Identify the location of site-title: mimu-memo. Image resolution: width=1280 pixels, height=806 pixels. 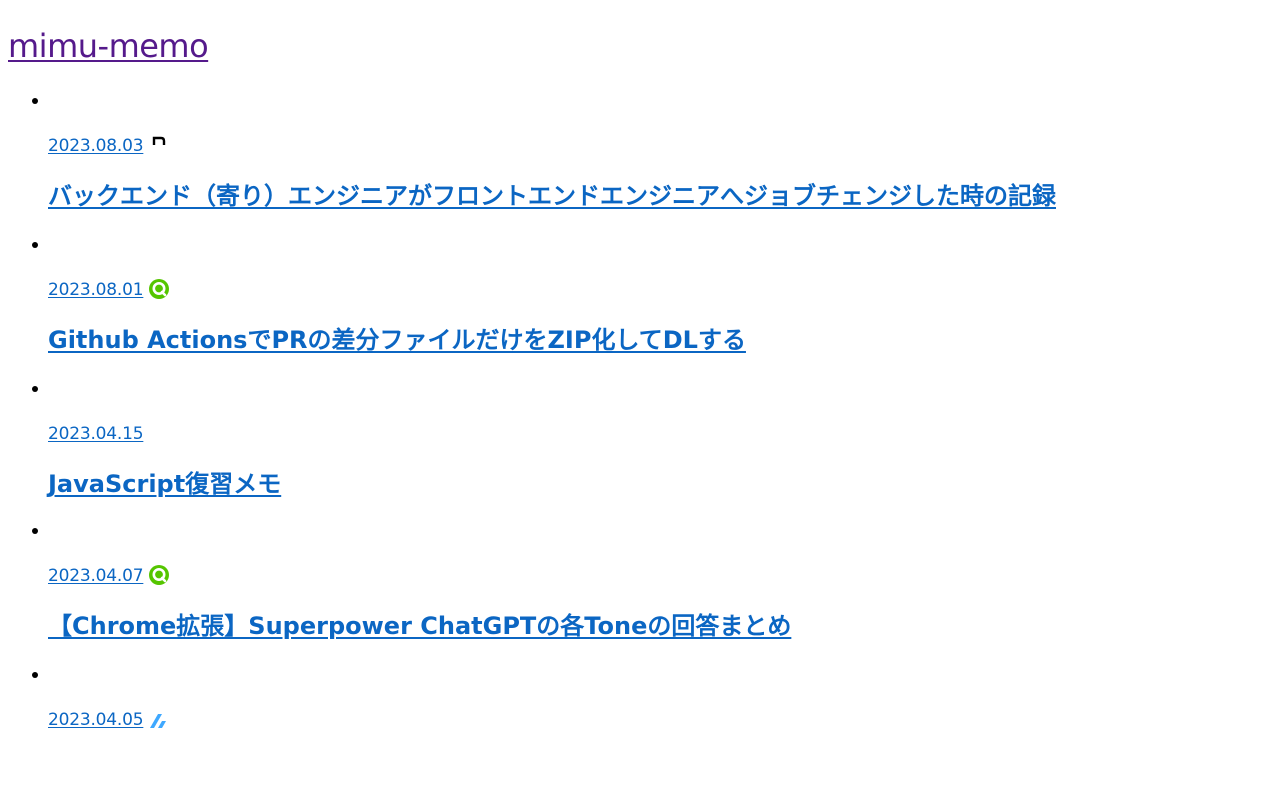
(108, 46).